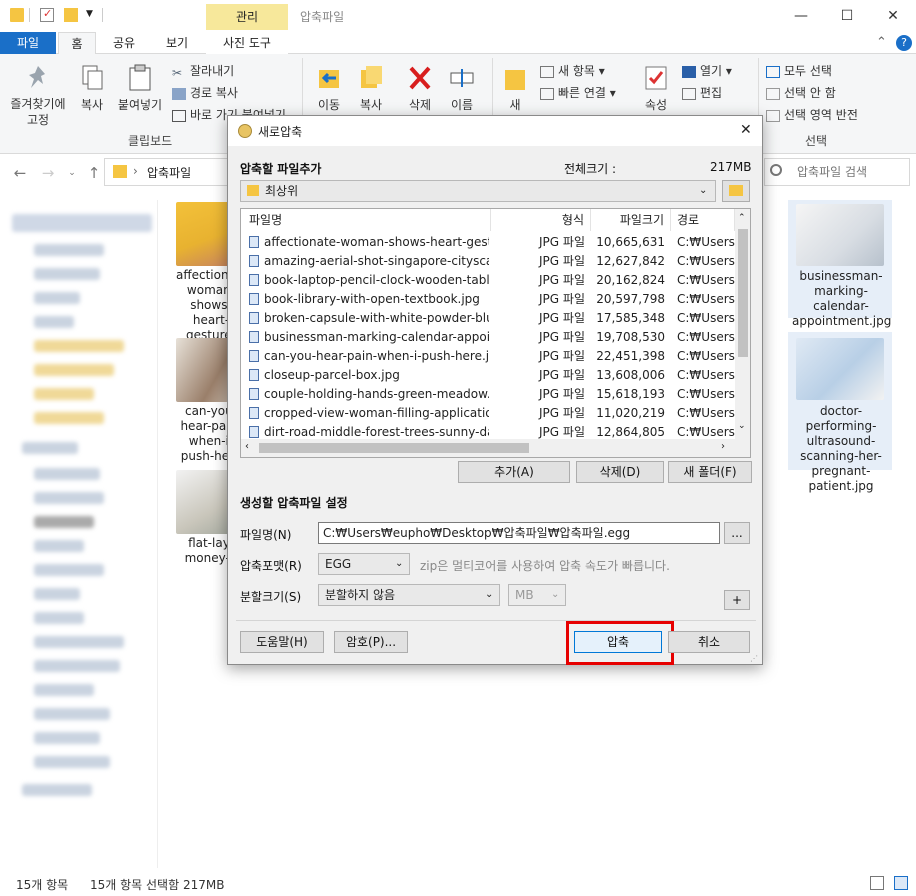 The width and height of the screenshot is (916, 896). I want to click on close-button: ✕, so click(893, 16).